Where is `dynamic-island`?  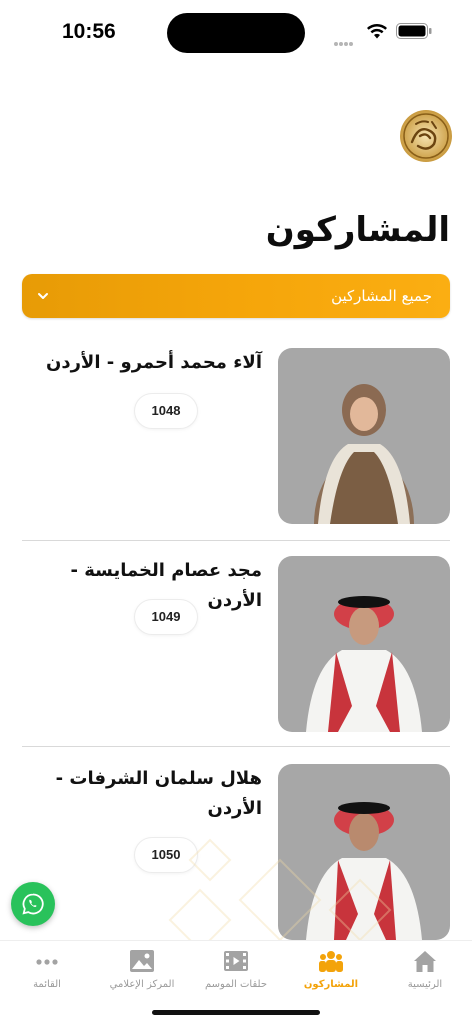 dynamic-island is located at coordinates (236, 33).